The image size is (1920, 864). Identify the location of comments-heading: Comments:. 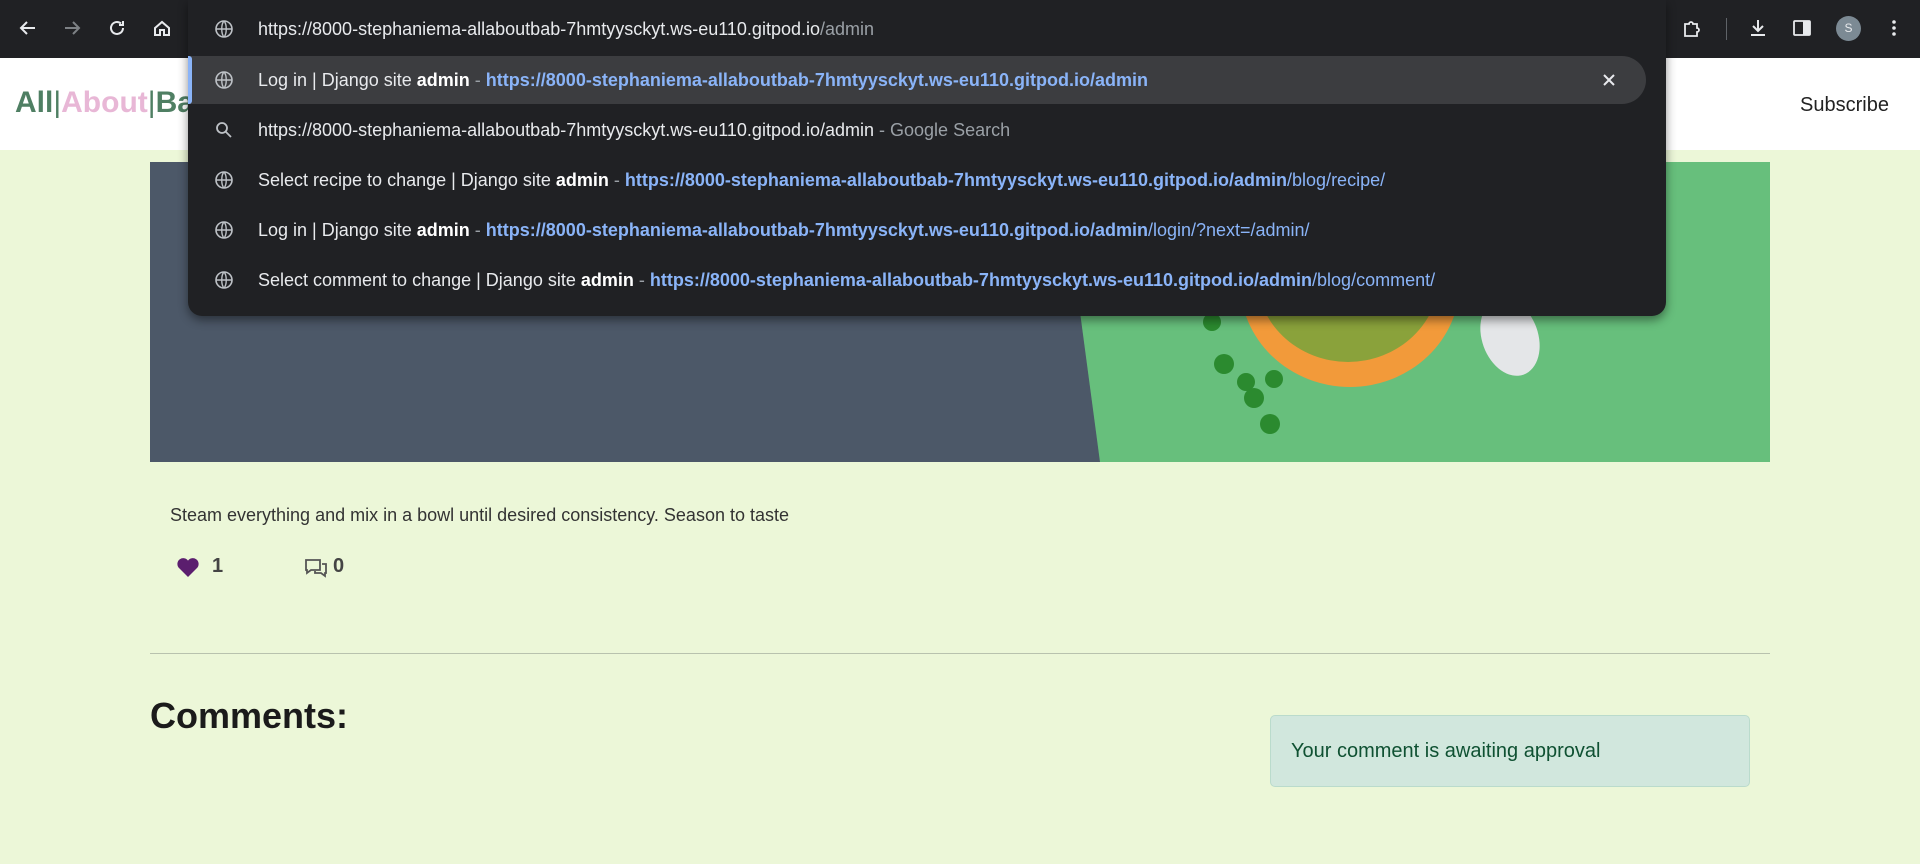
(249, 715).